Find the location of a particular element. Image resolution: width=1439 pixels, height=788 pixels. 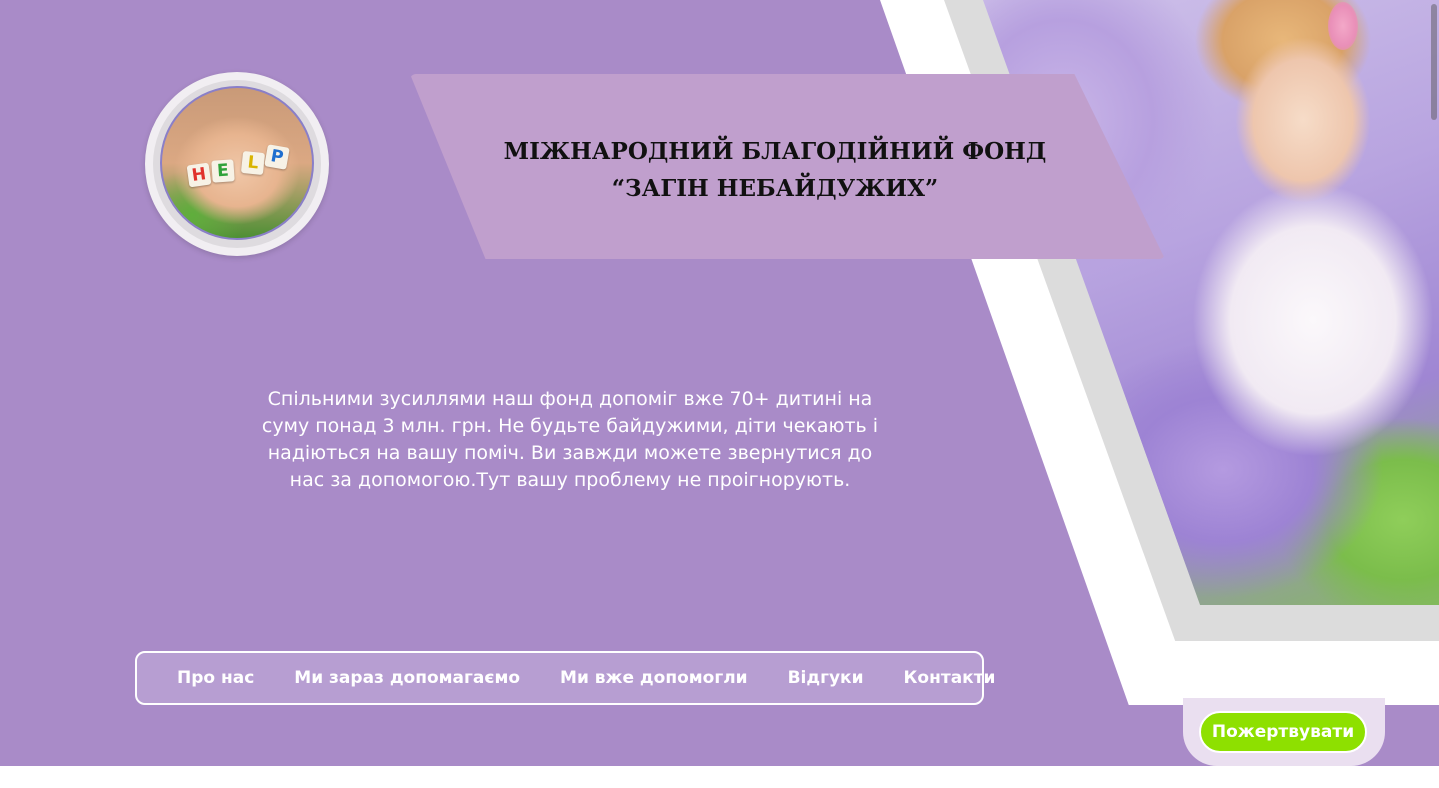

logo-block-p: P is located at coordinates (277, 157).